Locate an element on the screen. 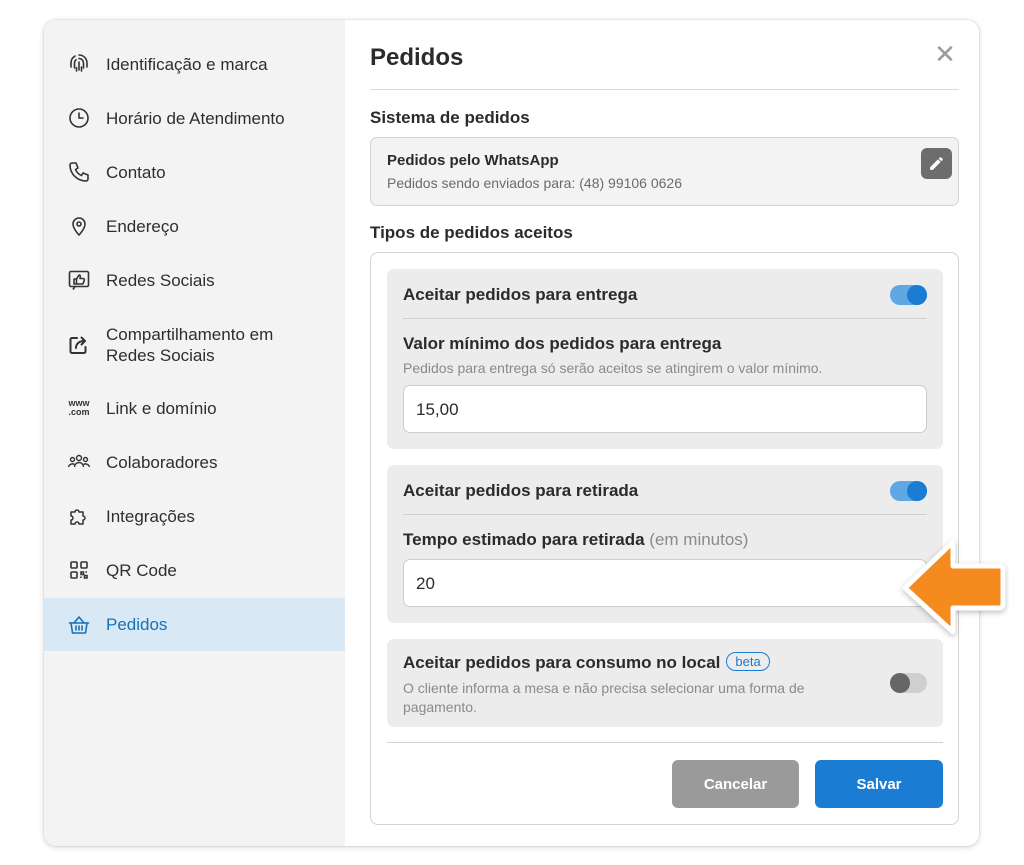 Image resolution: width=1024 pixels, height=865 pixels. sidebar-item-label: Identificação e marca is located at coordinates (187, 64).